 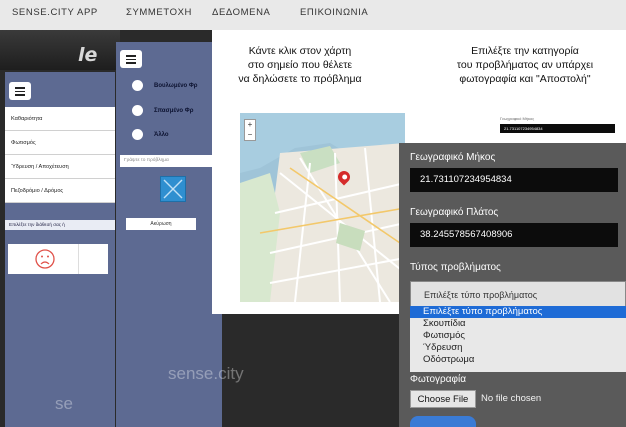 I want to click on remove-image-icon, so click(x=173, y=189).